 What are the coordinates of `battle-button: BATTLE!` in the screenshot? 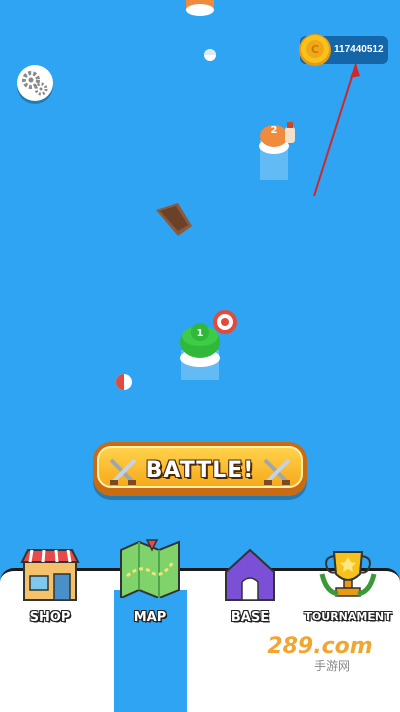 It's located at (200, 469).